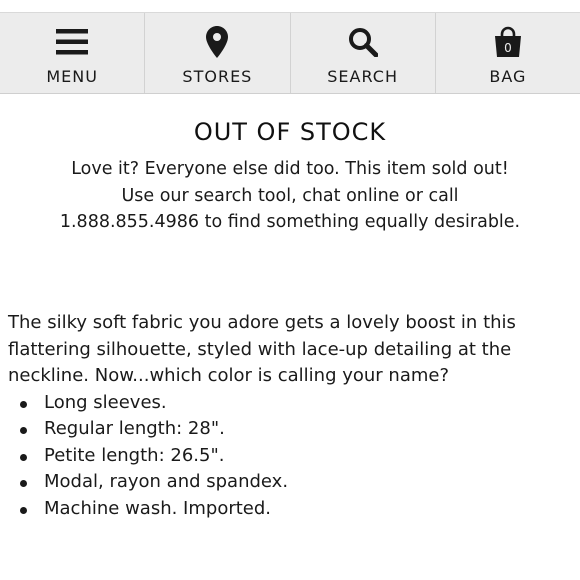  Describe the element at coordinates (363, 42) in the screenshot. I see `search-icon` at that location.